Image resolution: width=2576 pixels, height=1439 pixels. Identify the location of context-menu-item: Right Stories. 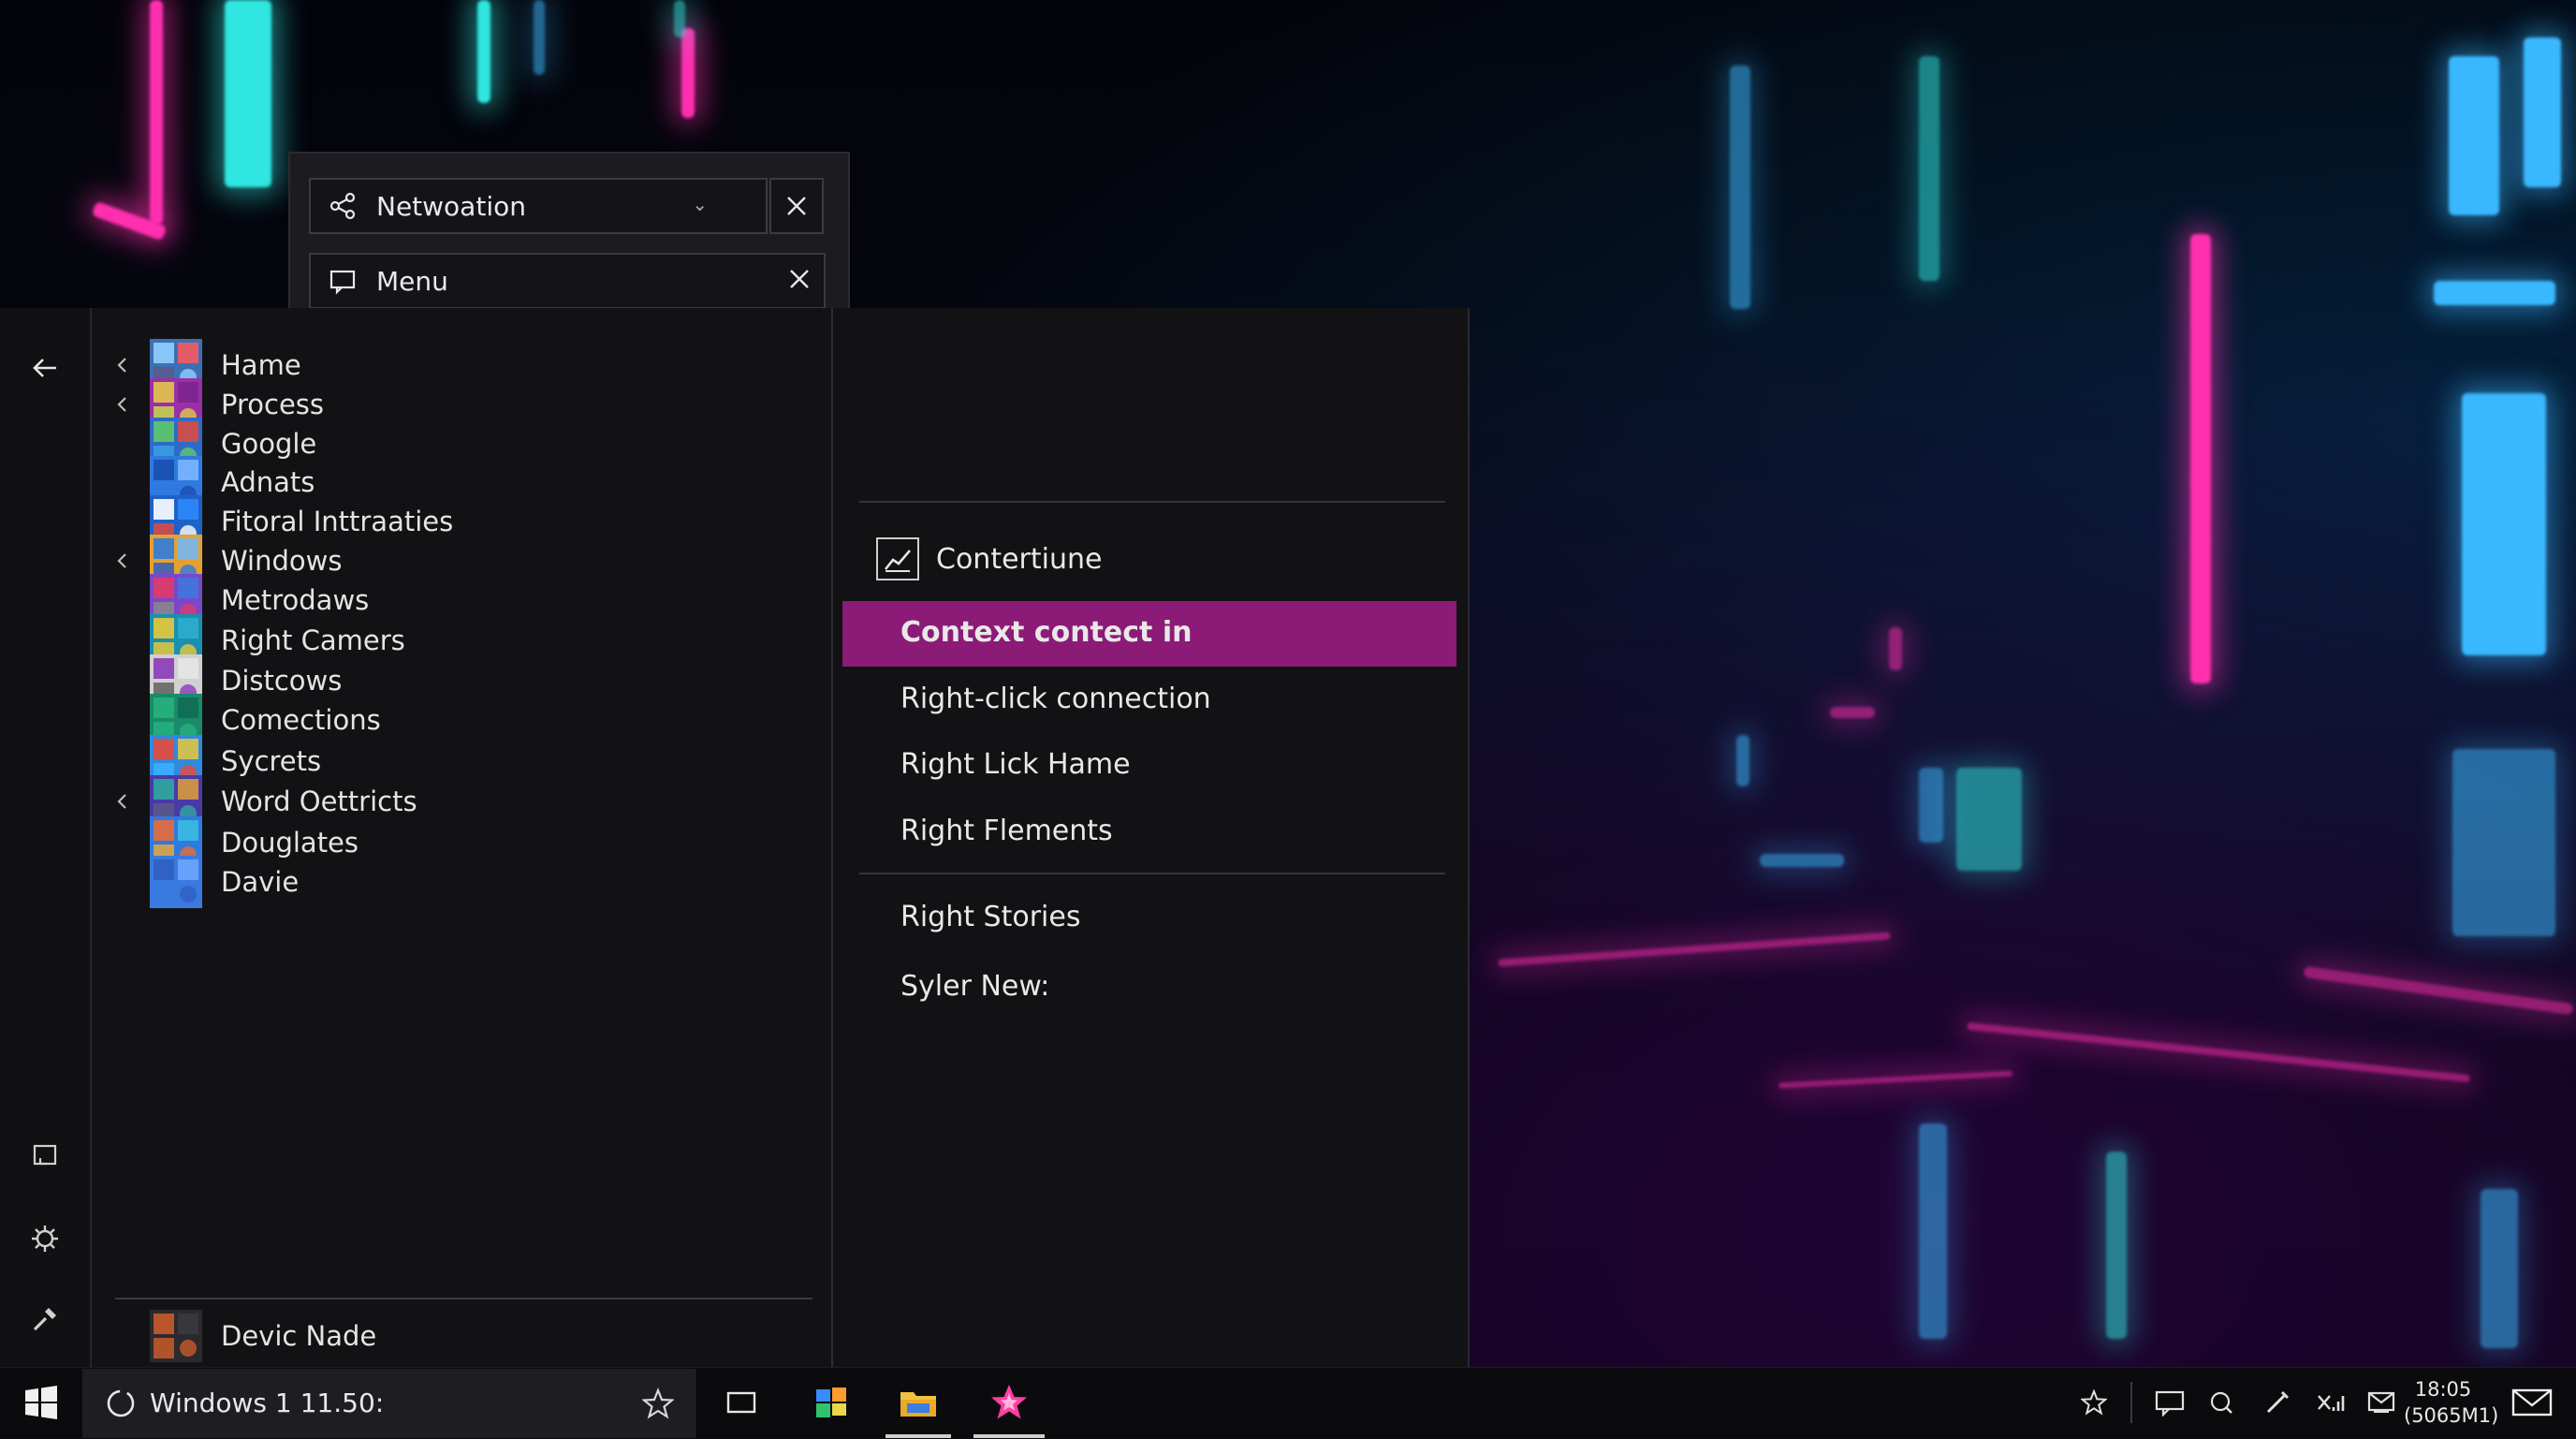
(990, 917).